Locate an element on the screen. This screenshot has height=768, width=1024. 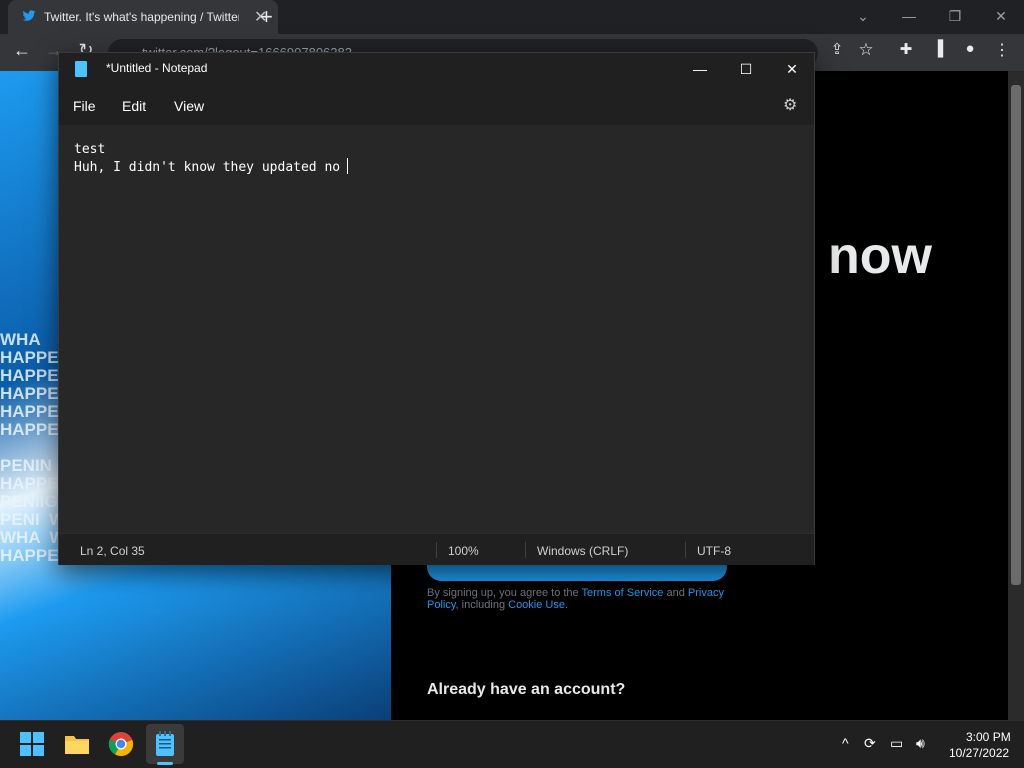
new-tab-button: + is located at coordinates (266, 17).